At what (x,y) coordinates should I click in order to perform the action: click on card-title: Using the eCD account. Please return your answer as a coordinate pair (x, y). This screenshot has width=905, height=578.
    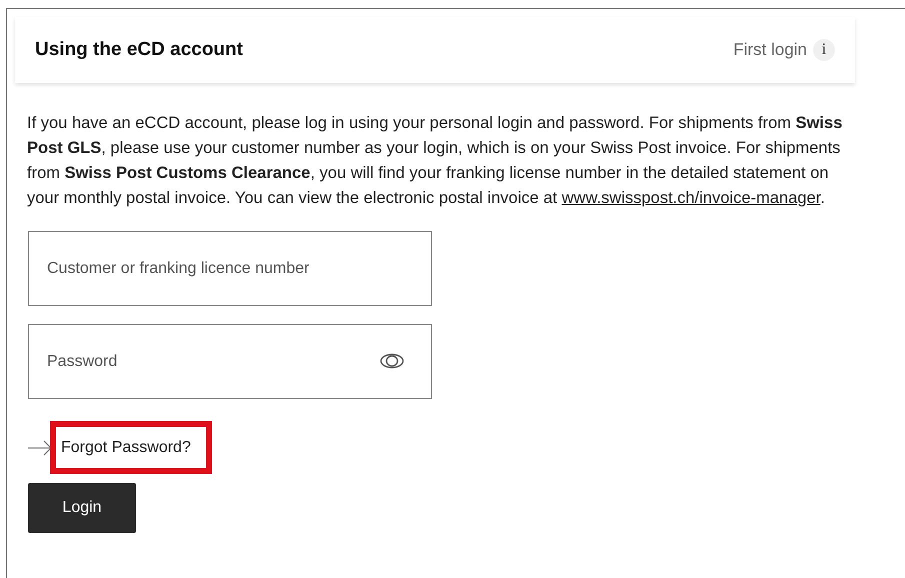
    Looking at the image, I should click on (139, 50).